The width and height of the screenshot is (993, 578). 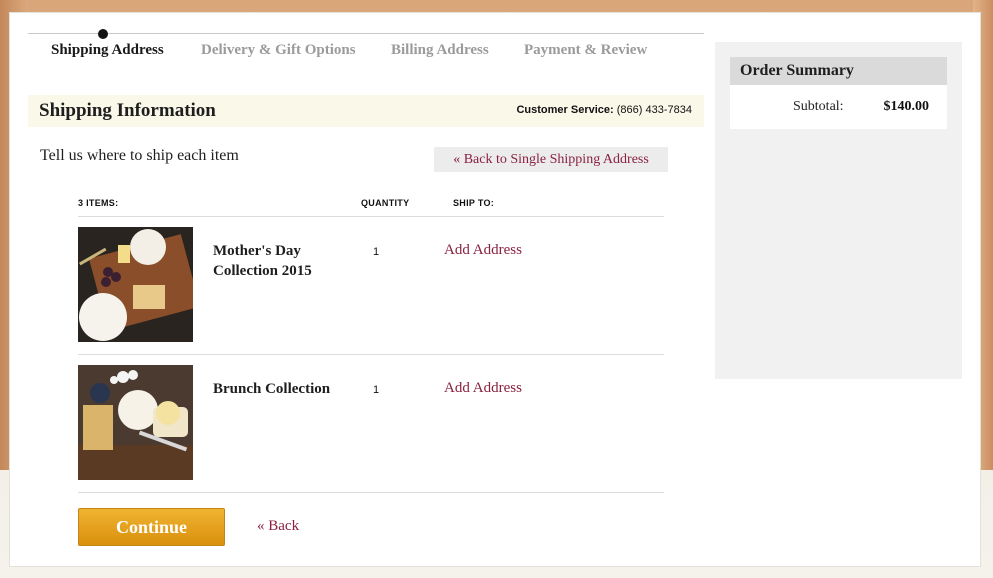 What do you see at coordinates (797, 70) in the screenshot?
I see `order-summary-title: Order Summary` at bounding box center [797, 70].